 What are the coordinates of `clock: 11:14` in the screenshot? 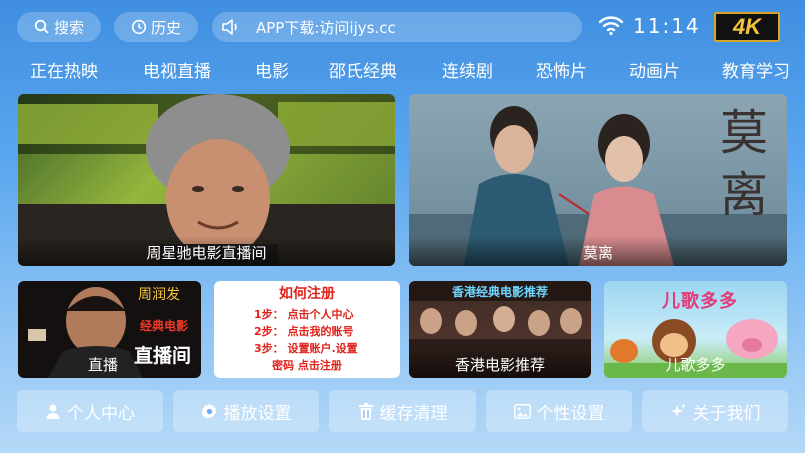 It's located at (667, 26).